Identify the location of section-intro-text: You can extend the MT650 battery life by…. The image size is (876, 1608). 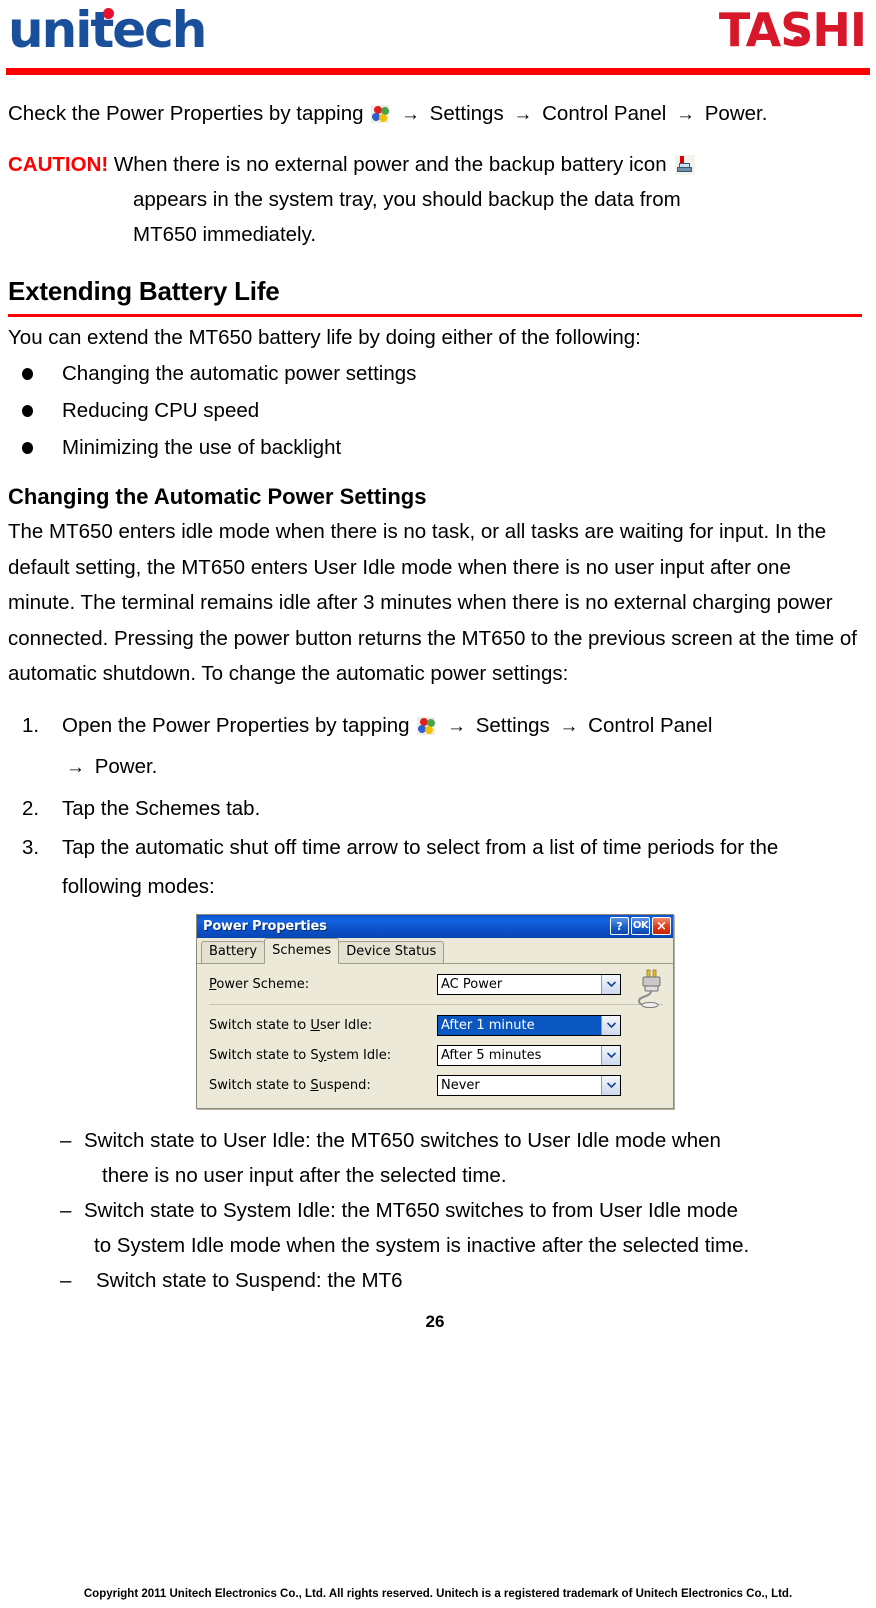
(324, 337).